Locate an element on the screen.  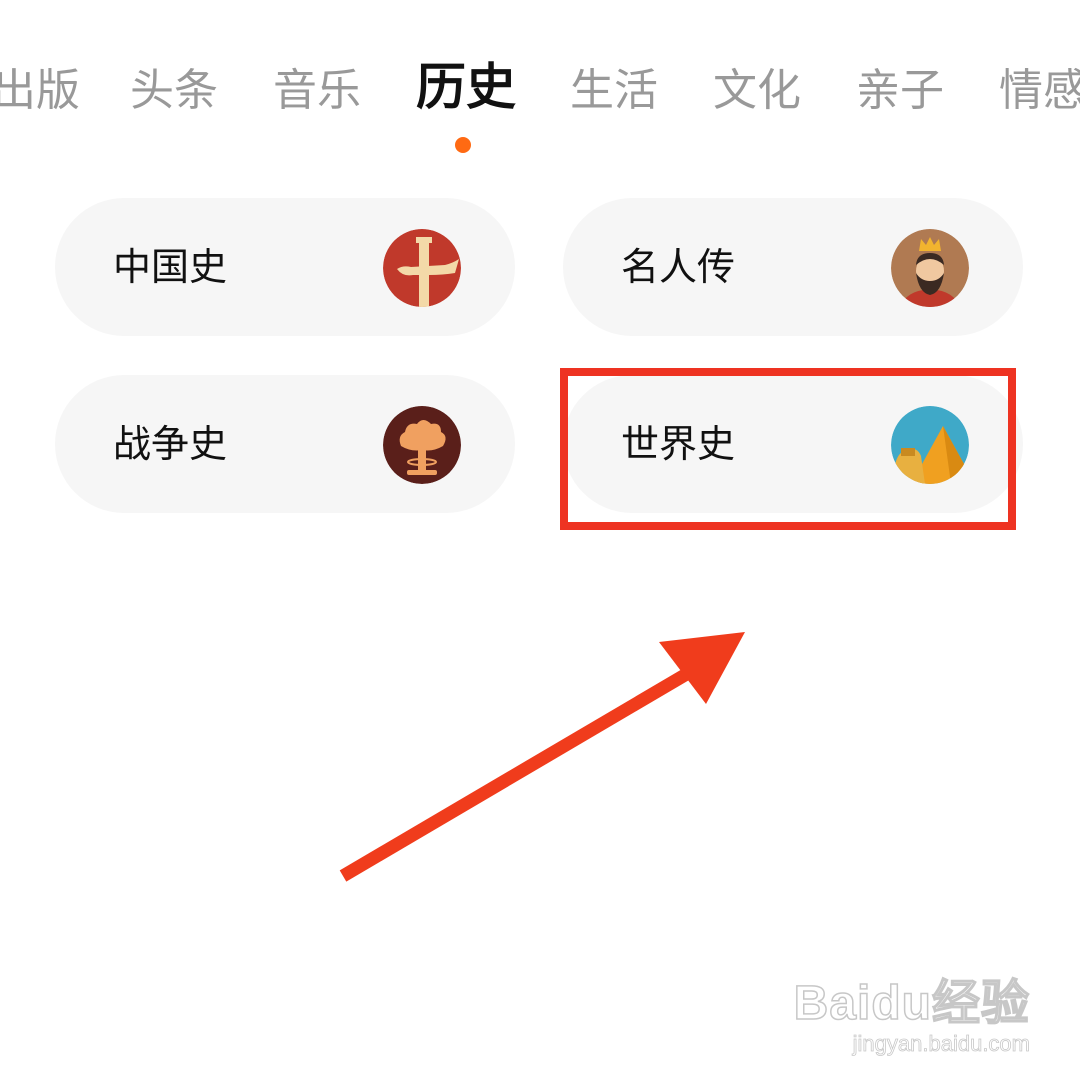
tab-life: 生活 is located at coordinates (614, 91).